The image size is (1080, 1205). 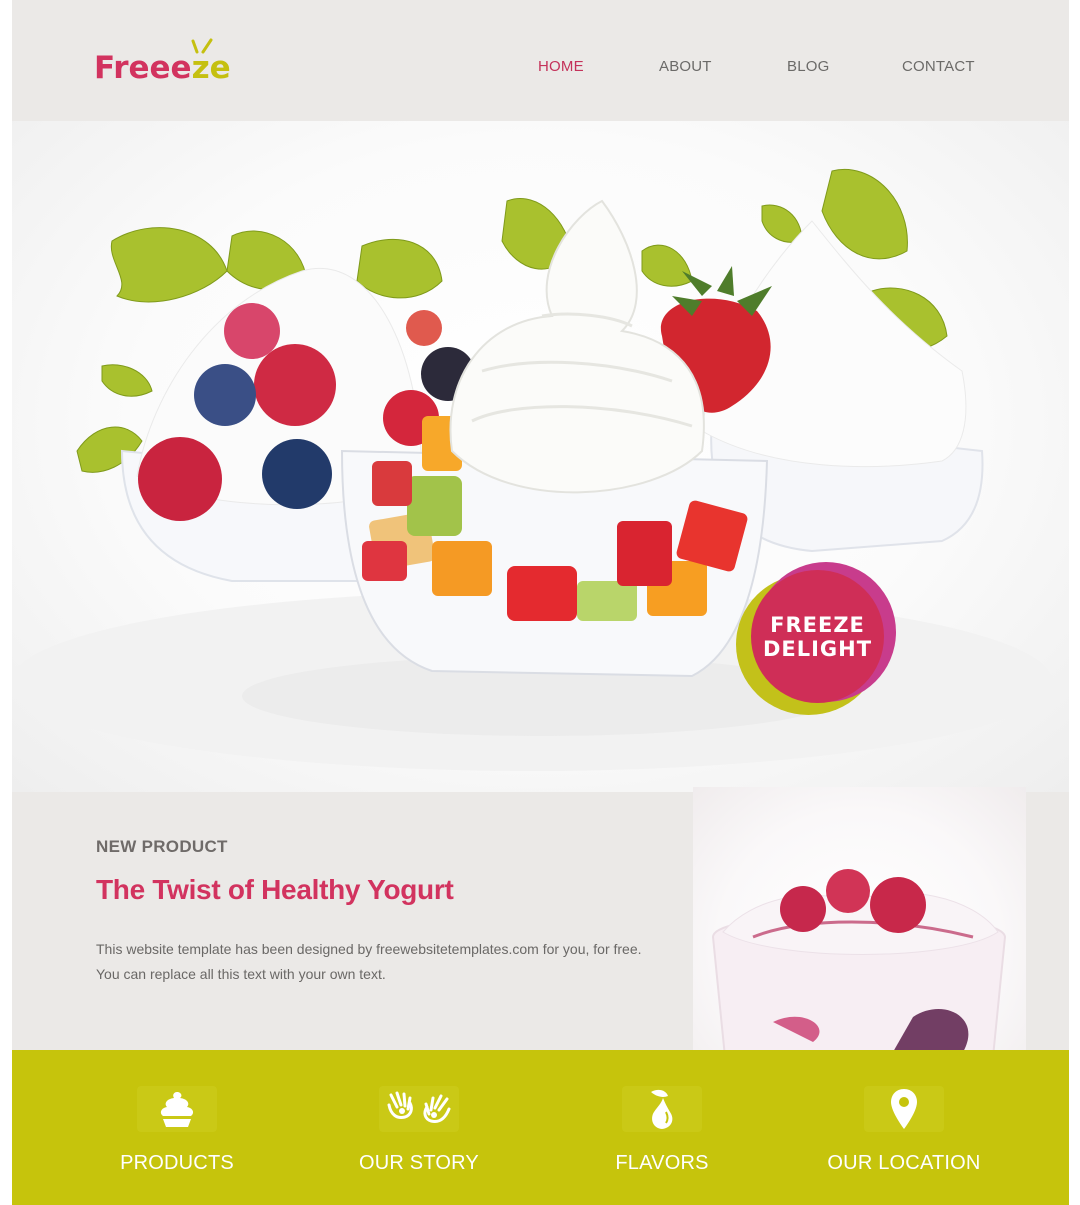 I want to click on feature-our-location: OUR LOCATION, so click(x=904, y=1127).